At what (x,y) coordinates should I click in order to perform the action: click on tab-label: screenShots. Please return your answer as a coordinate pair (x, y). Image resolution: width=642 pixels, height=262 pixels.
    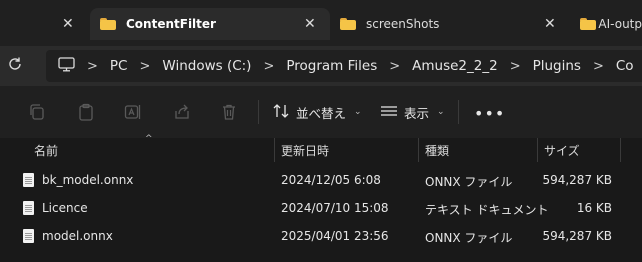
    Looking at the image, I should click on (403, 24).